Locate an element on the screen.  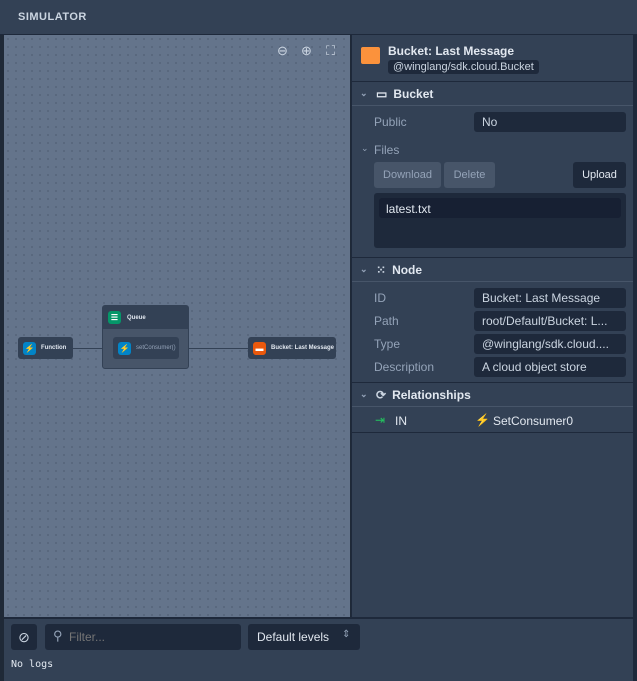
zoom-out-icon: ⊖ is located at coordinates (282, 51).